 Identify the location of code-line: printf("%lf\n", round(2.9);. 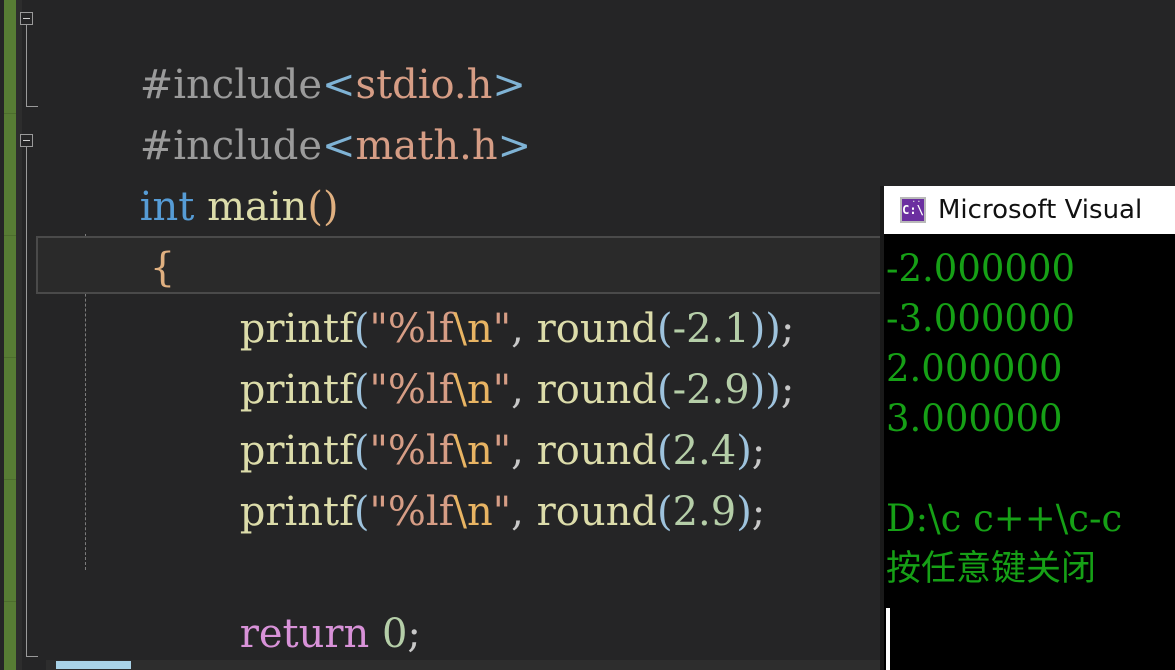
(452, 478).